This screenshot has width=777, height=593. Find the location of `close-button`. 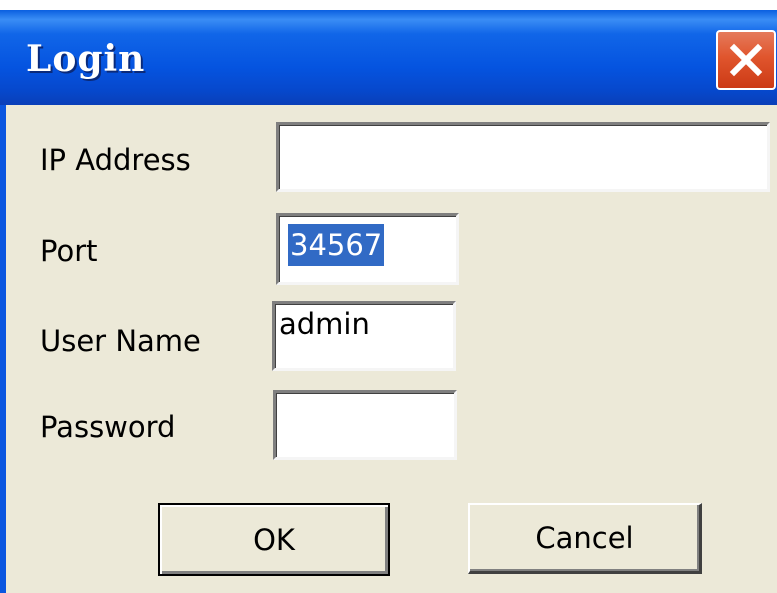

close-button is located at coordinates (746, 60).